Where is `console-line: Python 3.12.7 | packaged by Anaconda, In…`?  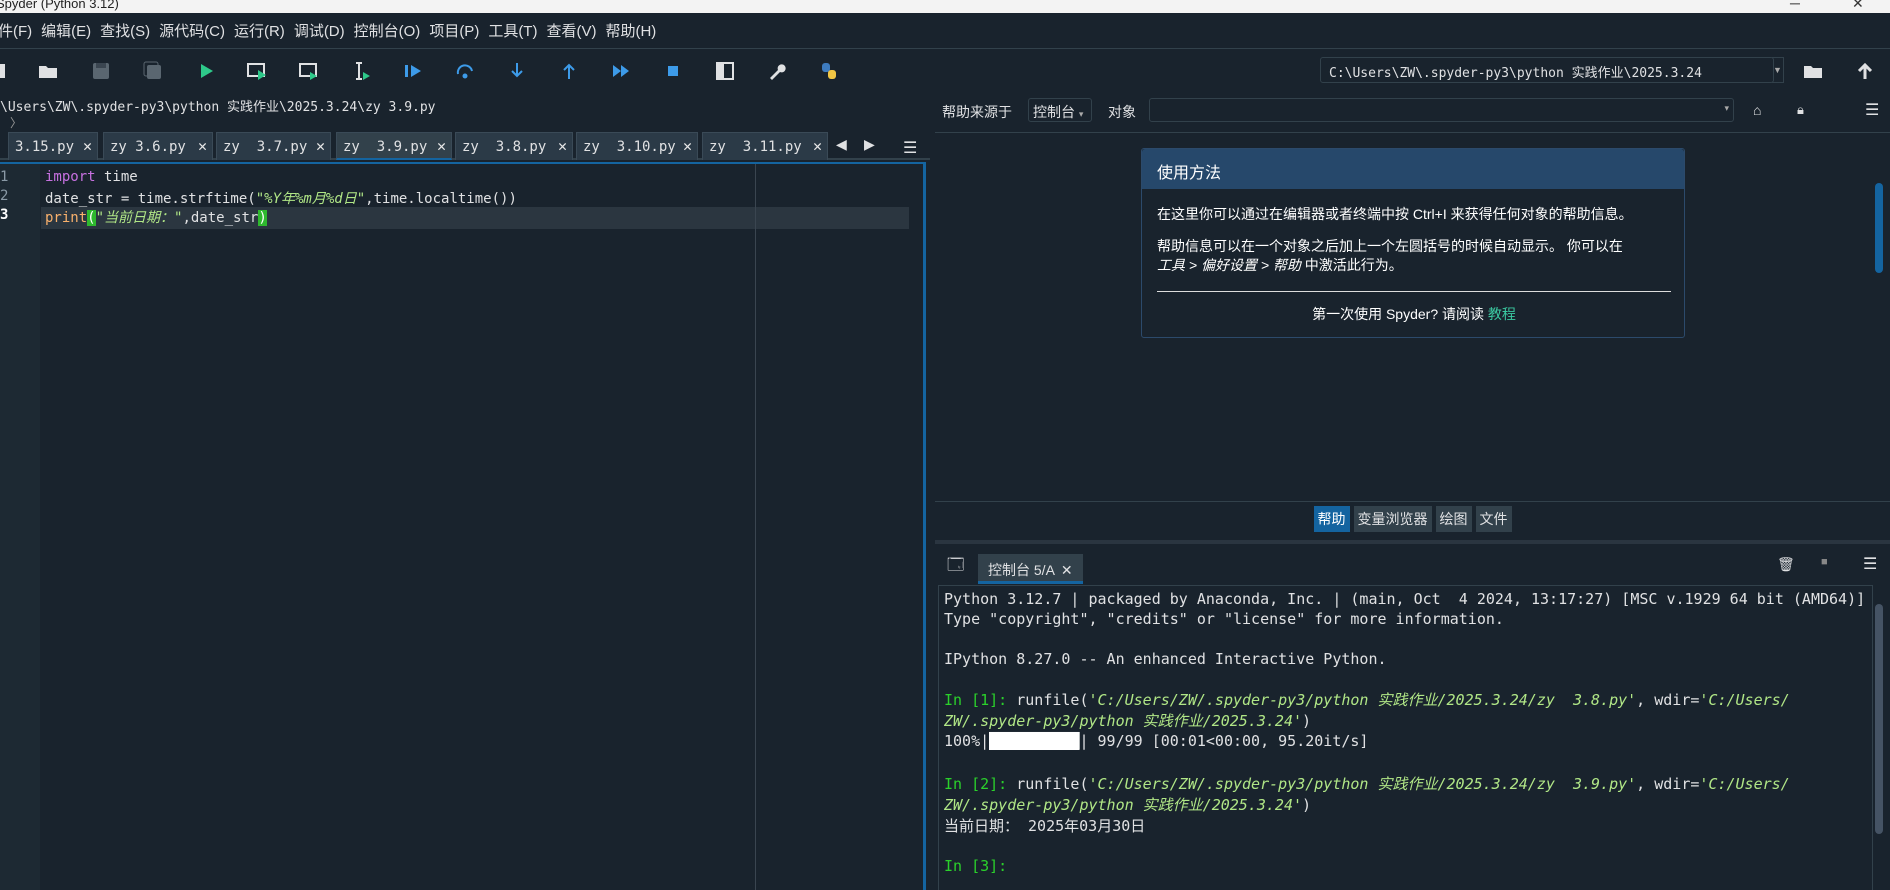
console-line: Python 3.12.7 | packaged by Anaconda, In… is located at coordinates (1405, 599).